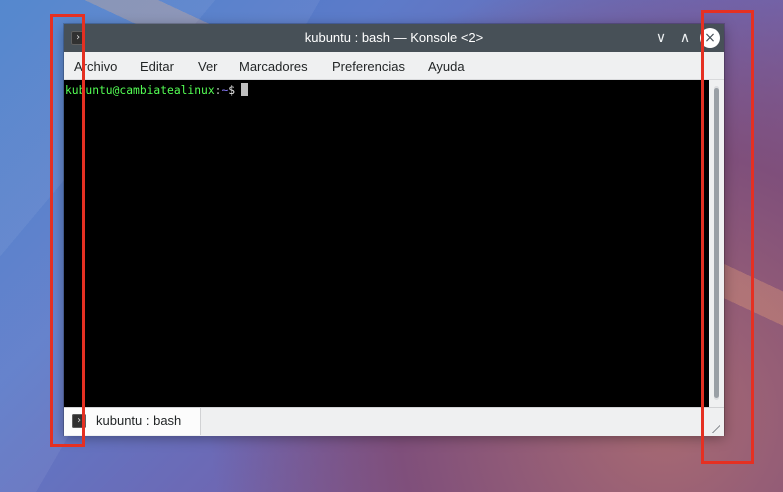  What do you see at coordinates (710, 38) in the screenshot?
I see `close-button: ×` at bounding box center [710, 38].